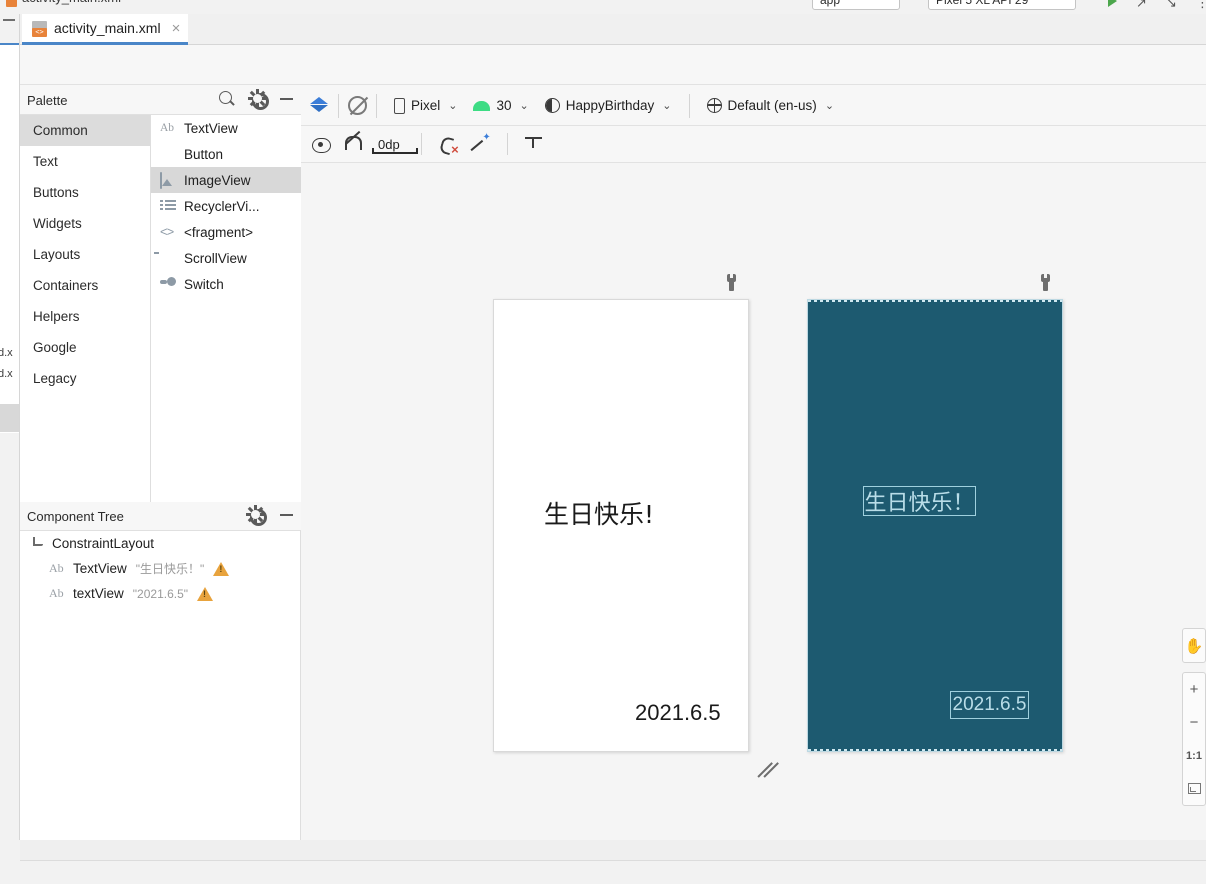 The image size is (1206, 884). Describe the element at coordinates (167, 231) in the screenshot. I see `fragment-icon: <>` at that location.